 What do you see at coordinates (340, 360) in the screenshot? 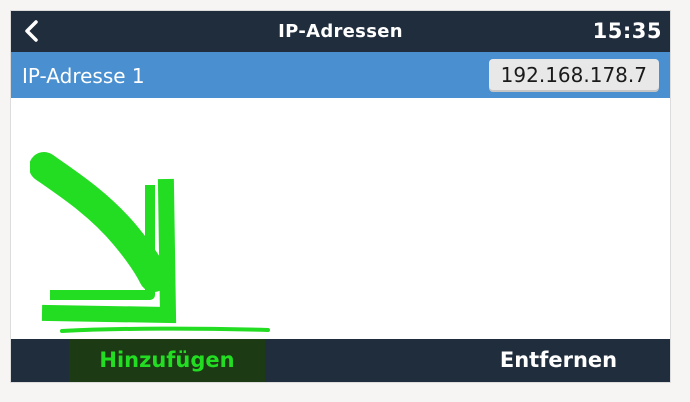
I see `bottom-button-bar: Hinzufügen Entfernen` at bounding box center [340, 360].